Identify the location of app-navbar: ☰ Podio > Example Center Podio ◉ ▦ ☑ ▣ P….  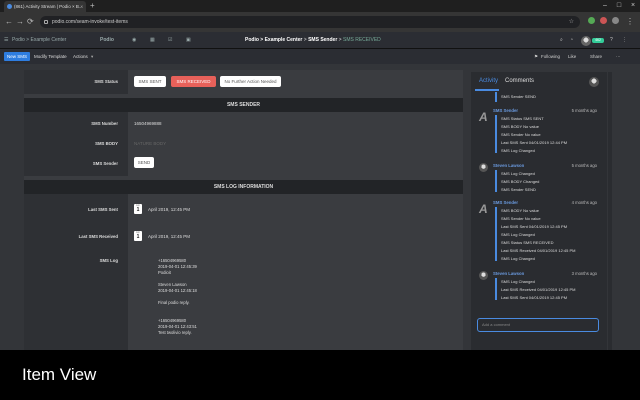
(320, 40).